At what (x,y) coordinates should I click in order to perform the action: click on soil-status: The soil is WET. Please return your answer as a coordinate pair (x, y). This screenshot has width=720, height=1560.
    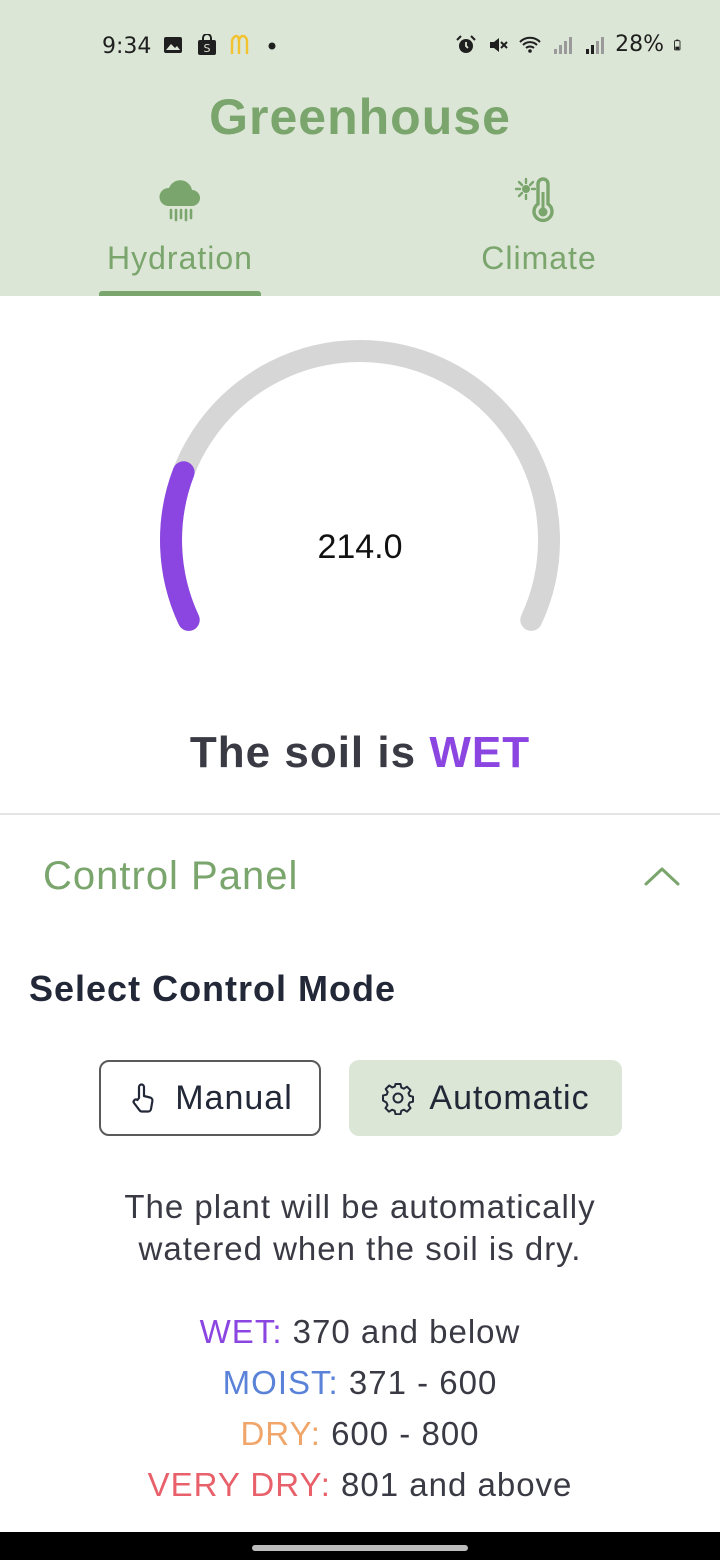
    Looking at the image, I should click on (360, 753).